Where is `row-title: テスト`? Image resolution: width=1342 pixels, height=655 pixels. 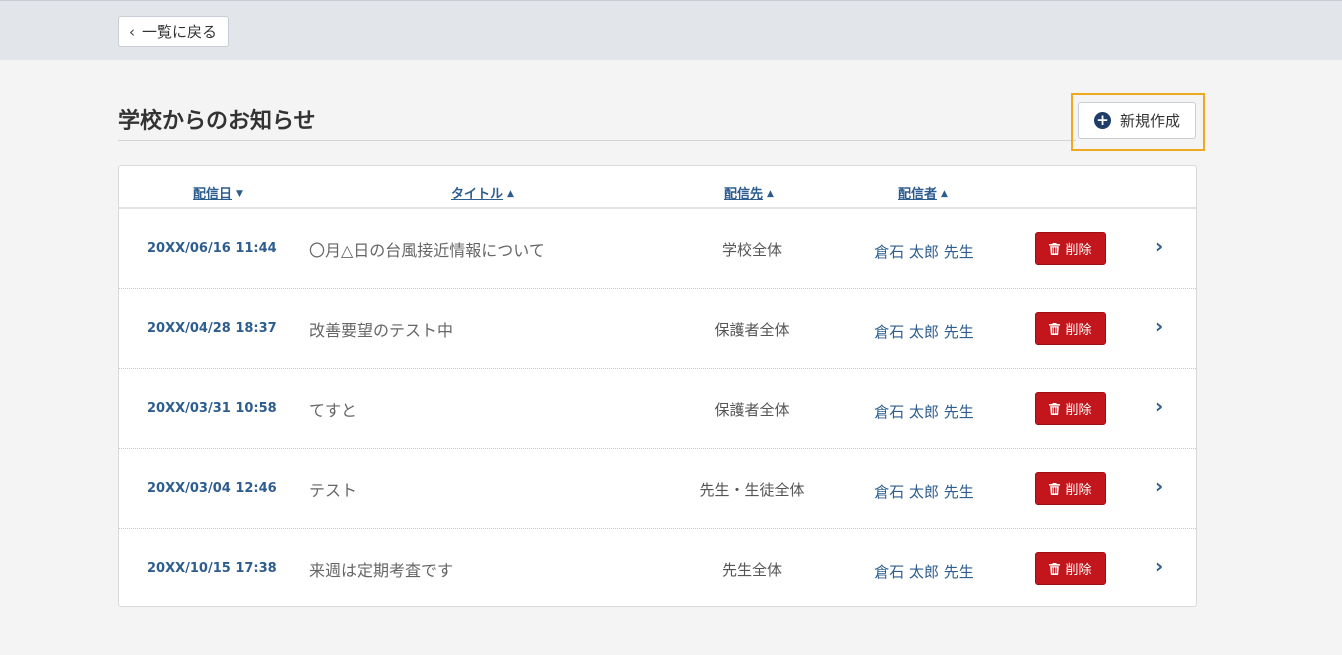 row-title: テスト is located at coordinates (333, 489).